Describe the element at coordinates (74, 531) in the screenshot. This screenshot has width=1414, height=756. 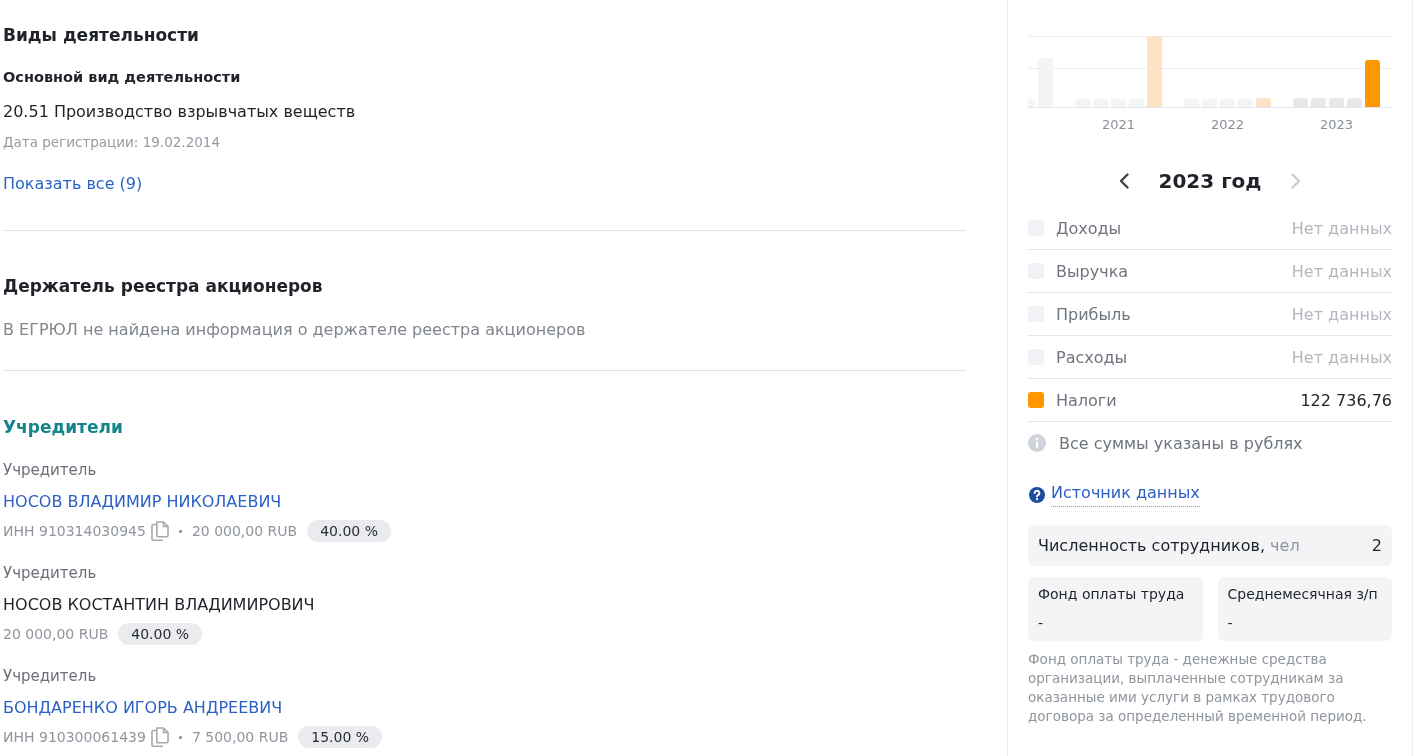
I see `inn-text: ИНН 910314030945` at that location.